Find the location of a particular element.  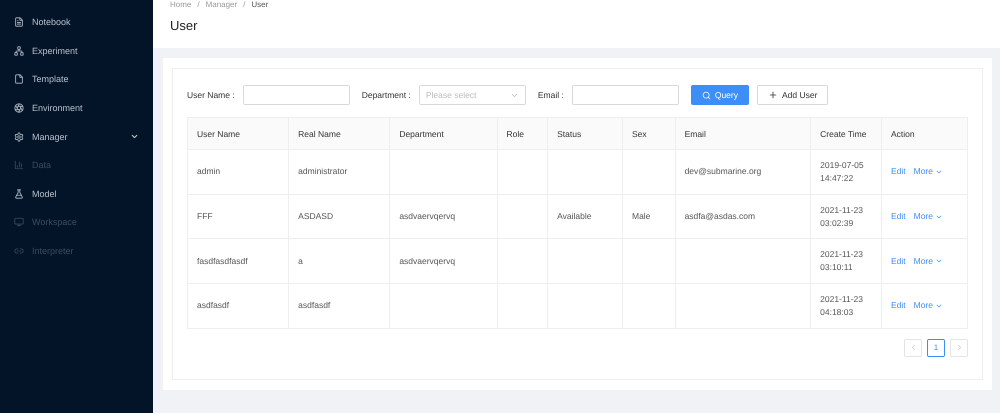

department-select: Please select is located at coordinates (472, 95).